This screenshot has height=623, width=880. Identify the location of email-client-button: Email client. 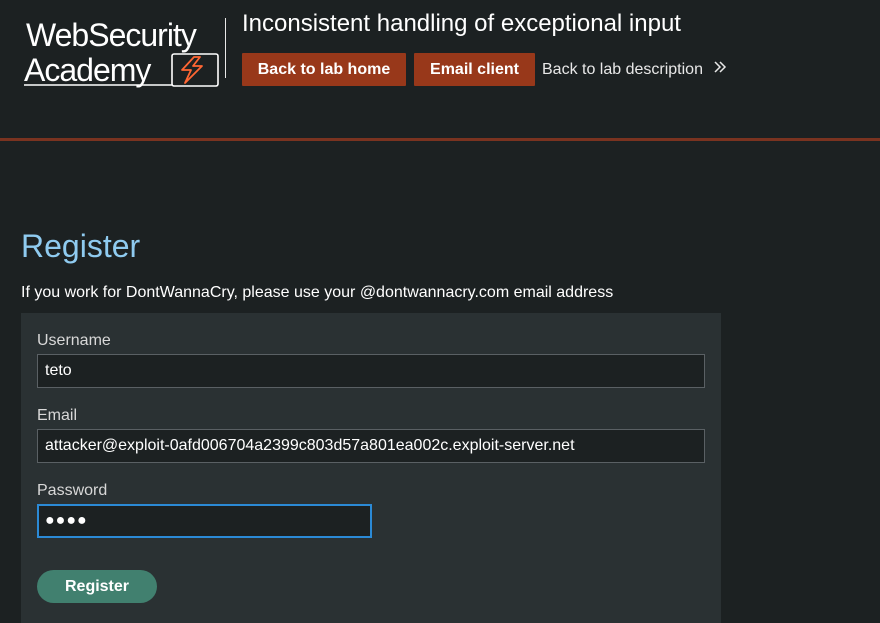
(474, 69).